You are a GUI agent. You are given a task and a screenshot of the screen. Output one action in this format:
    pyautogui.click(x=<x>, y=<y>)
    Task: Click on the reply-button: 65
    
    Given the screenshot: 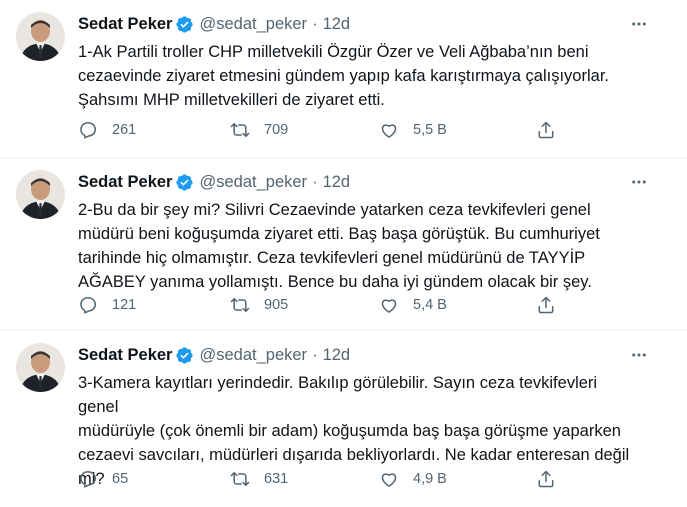 What is the action you would take?
    pyautogui.click(x=103, y=479)
    